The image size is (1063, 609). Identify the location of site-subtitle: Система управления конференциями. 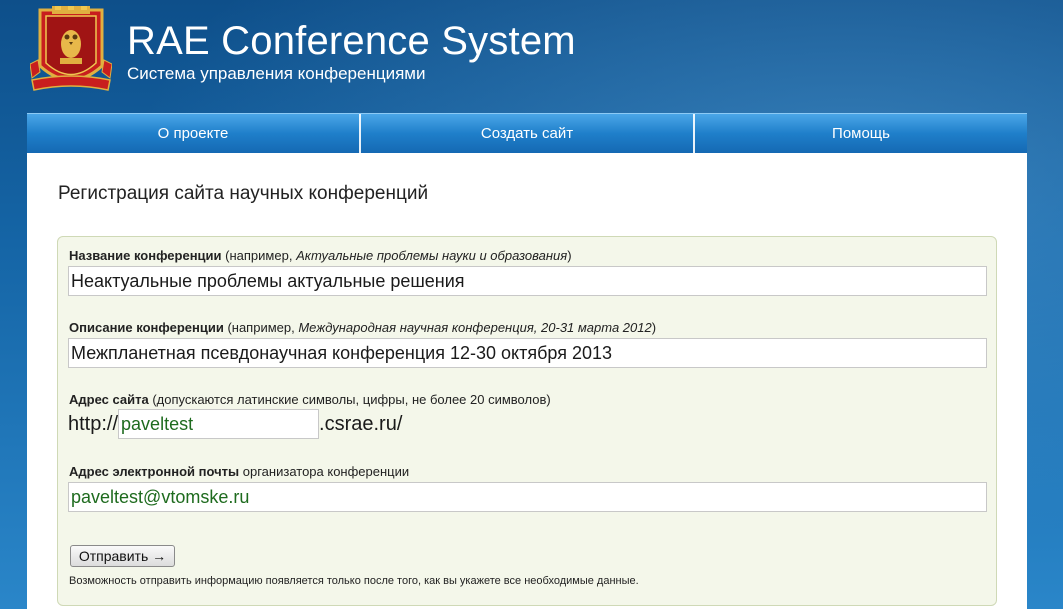
(276, 73).